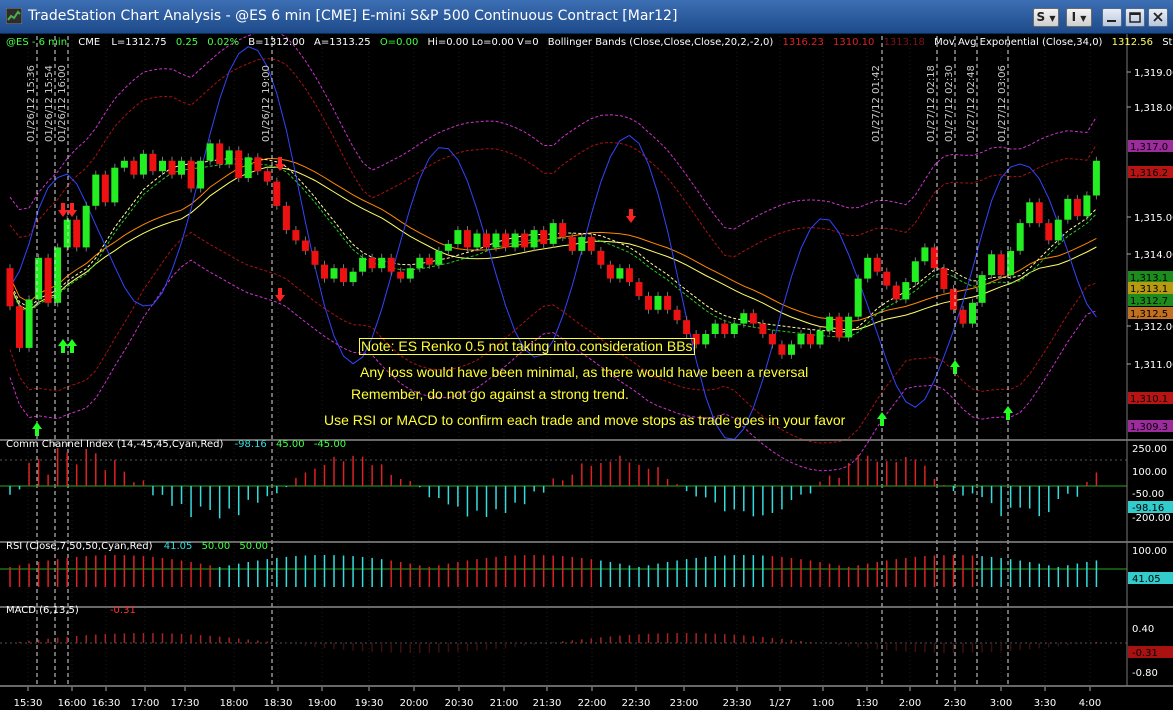  I want to click on ma-value: 1312.56, so click(1132, 42).